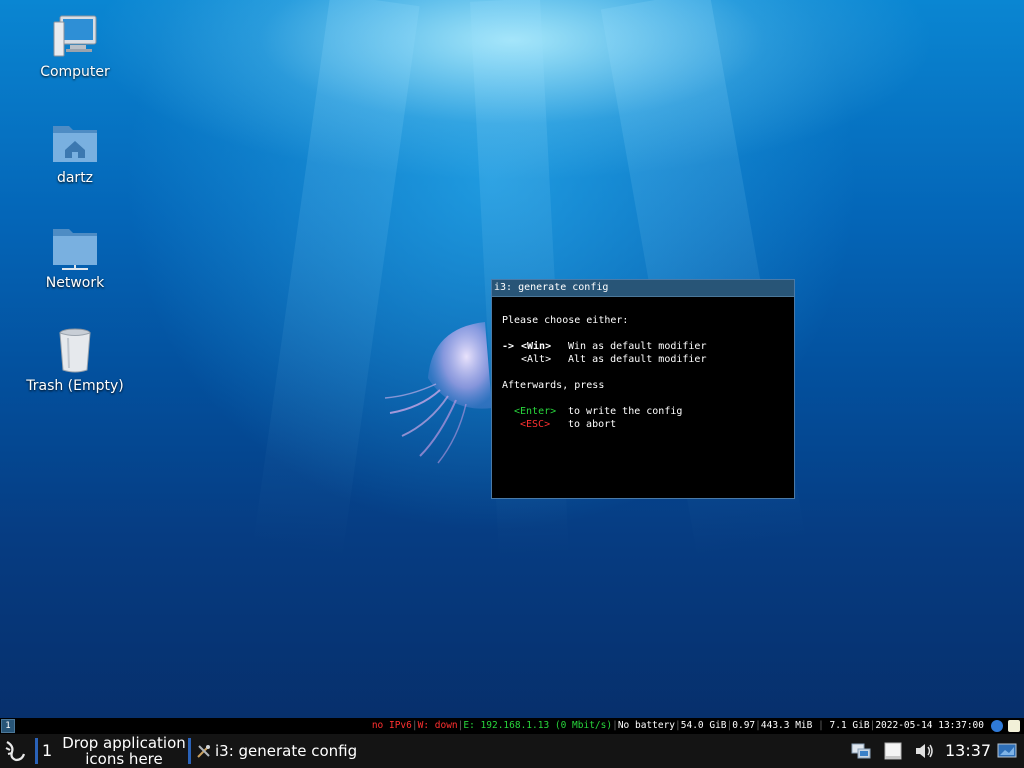 Image resolution: width=1024 pixels, height=768 pixels. I want to click on task-label: i3: generate config, so click(286, 751).